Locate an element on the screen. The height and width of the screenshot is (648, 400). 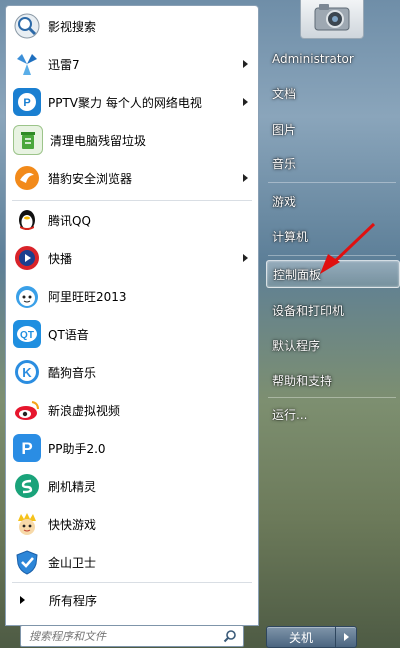
all-programs-label: 所有程序 is located at coordinates (73, 600).